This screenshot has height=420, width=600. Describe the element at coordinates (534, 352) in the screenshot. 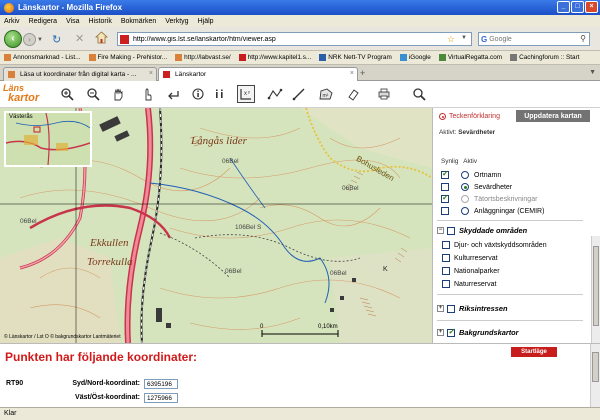

I see `start-position-button: Startläge` at that location.